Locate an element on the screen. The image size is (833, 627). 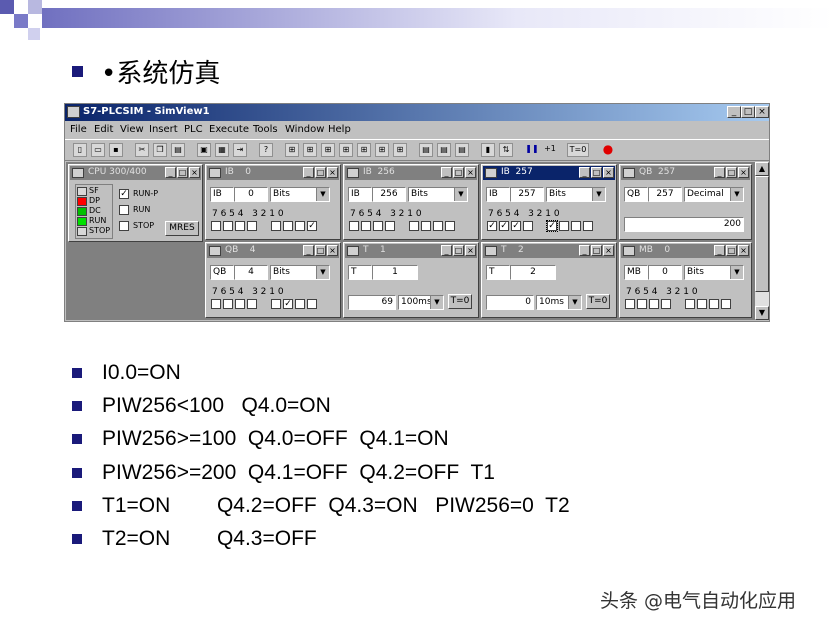
cascade-icon: ▣ is located at coordinates (204, 150).